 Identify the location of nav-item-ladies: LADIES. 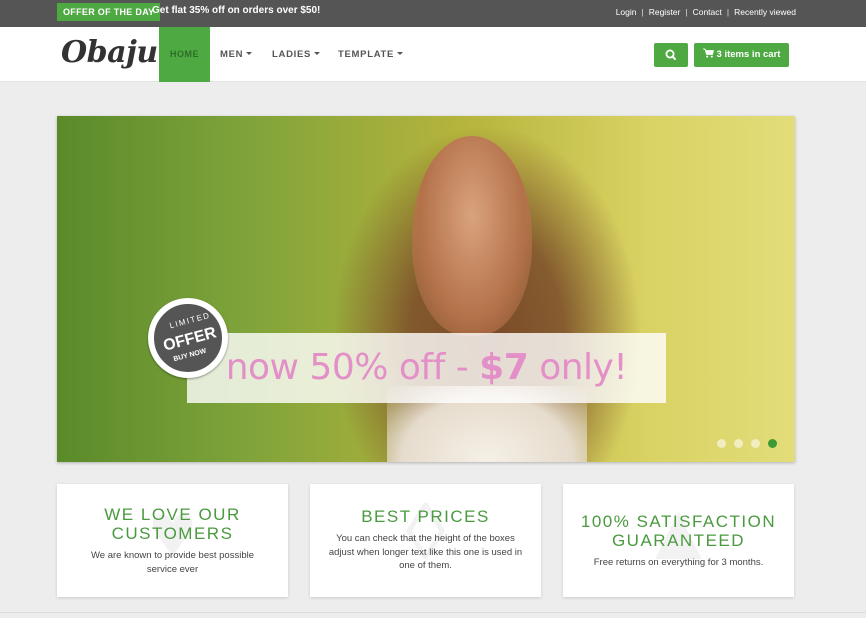
(296, 54).